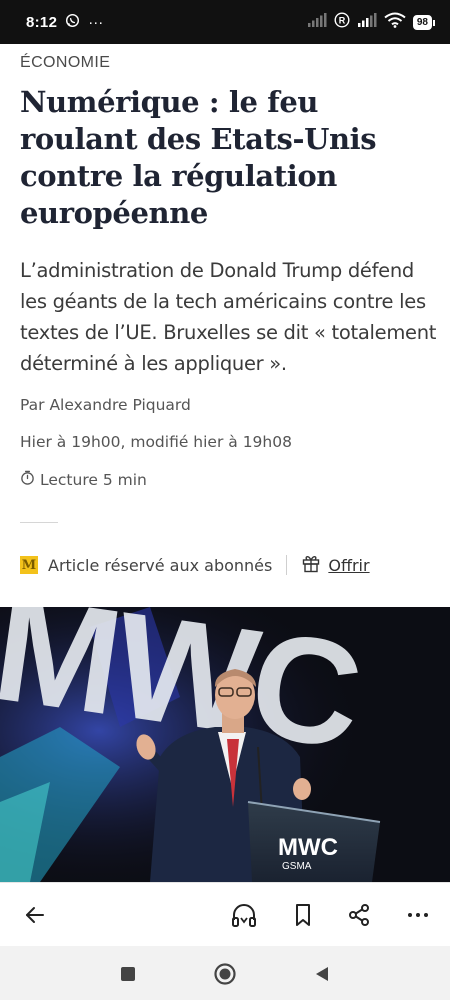 This screenshot has width=450, height=1000. What do you see at coordinates (128, 974) in the screenshot?
I see `recents-icon` at bounding box center [128, 974].